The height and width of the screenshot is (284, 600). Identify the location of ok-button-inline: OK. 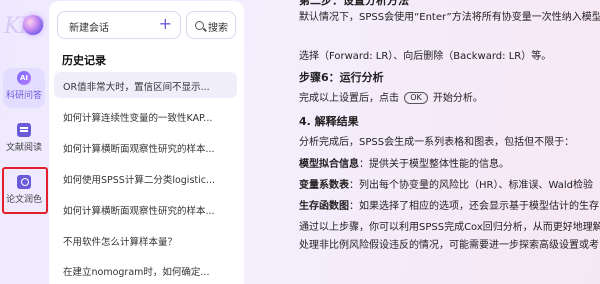
(416, 98).